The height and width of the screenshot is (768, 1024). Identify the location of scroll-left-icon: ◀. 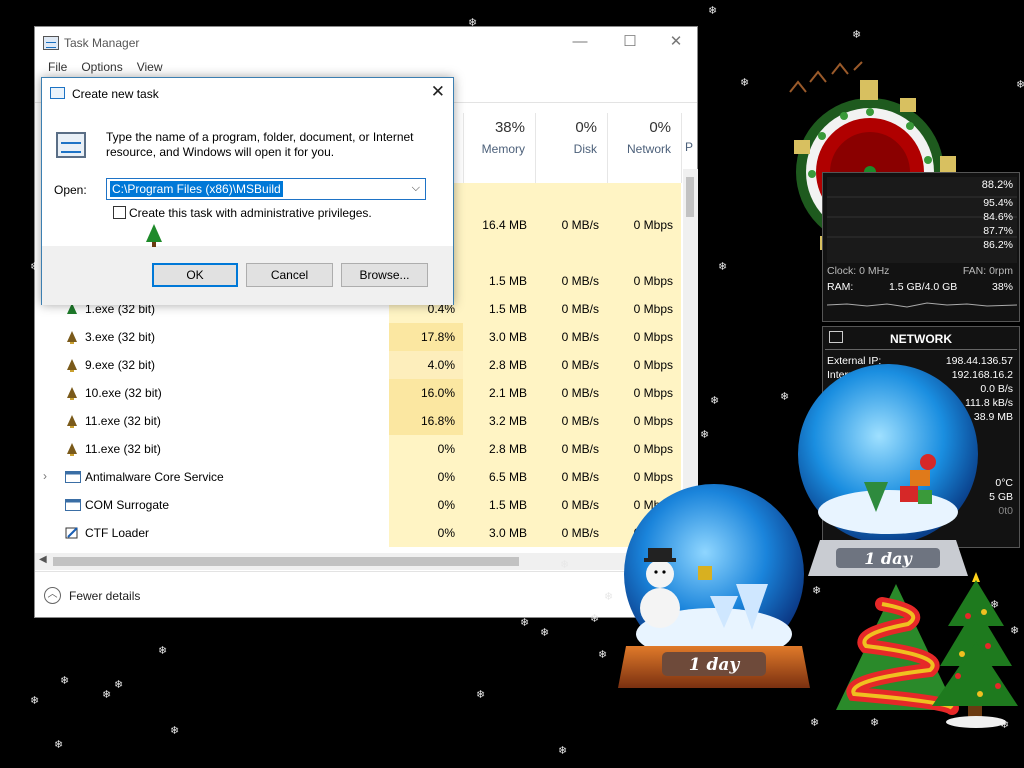
(43, 559).